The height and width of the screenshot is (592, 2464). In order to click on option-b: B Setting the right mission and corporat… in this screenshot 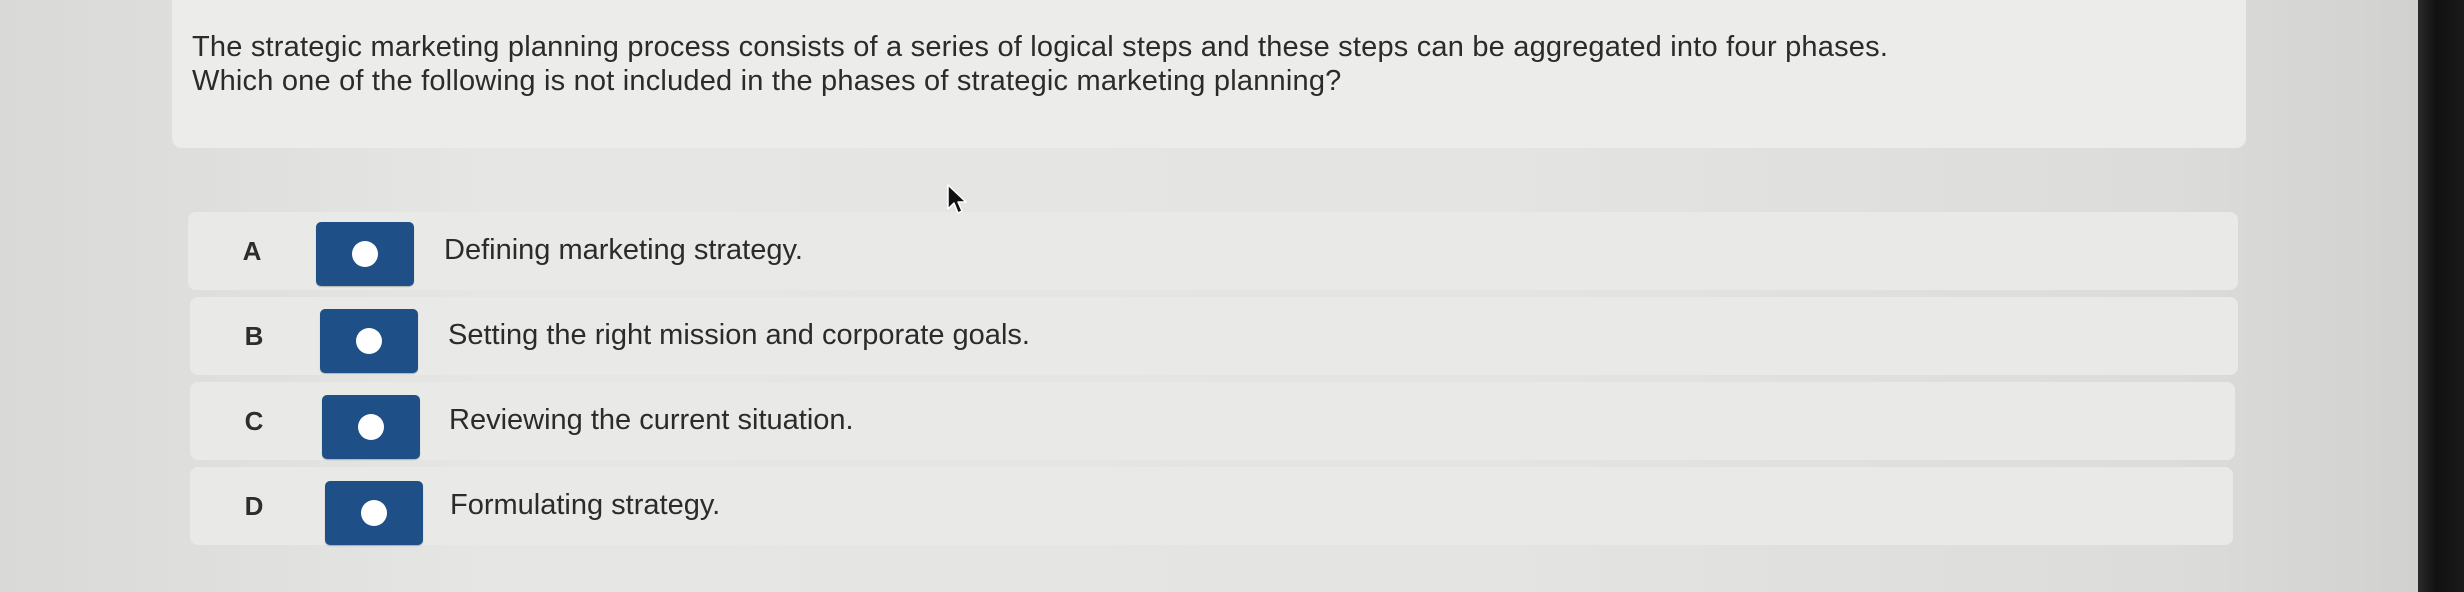, I will do `click(1214, 336)`.